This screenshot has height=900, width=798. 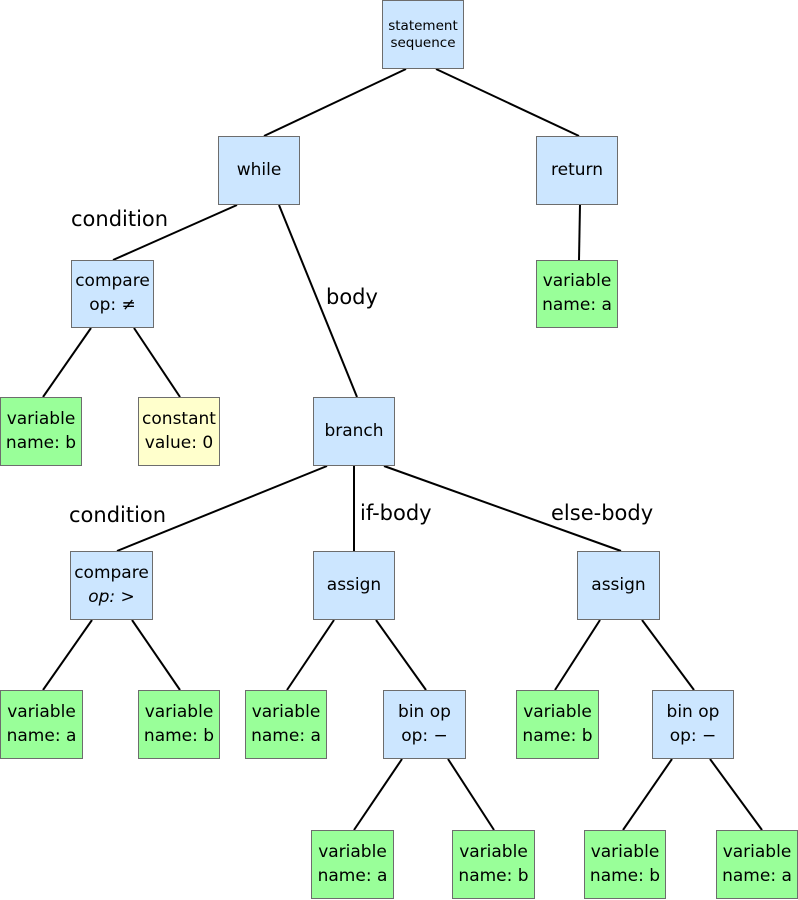 What do you see at coordinates (602, 513) in the screenshot?
I see `edge-label-else-body: else-body` at bounding box center [602, 513].